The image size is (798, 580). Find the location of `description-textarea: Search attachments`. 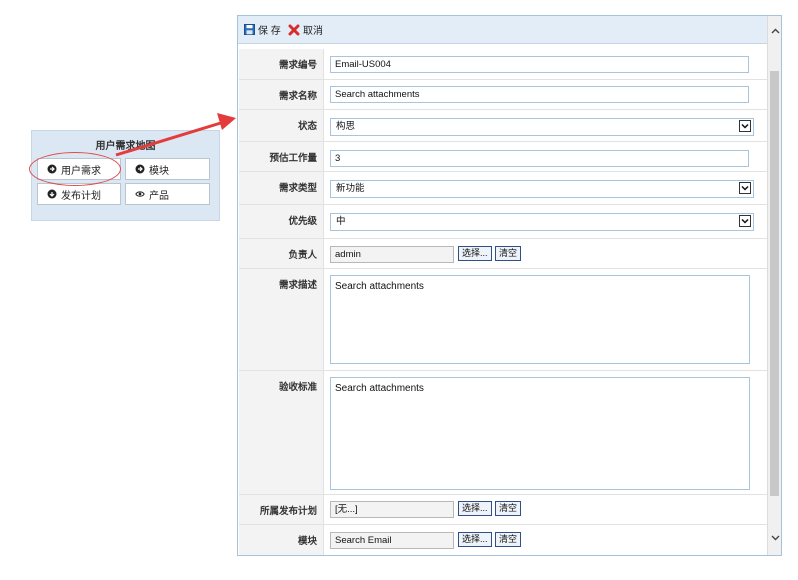

description-textarea: Search attachments is located at coordinates (540, 319).